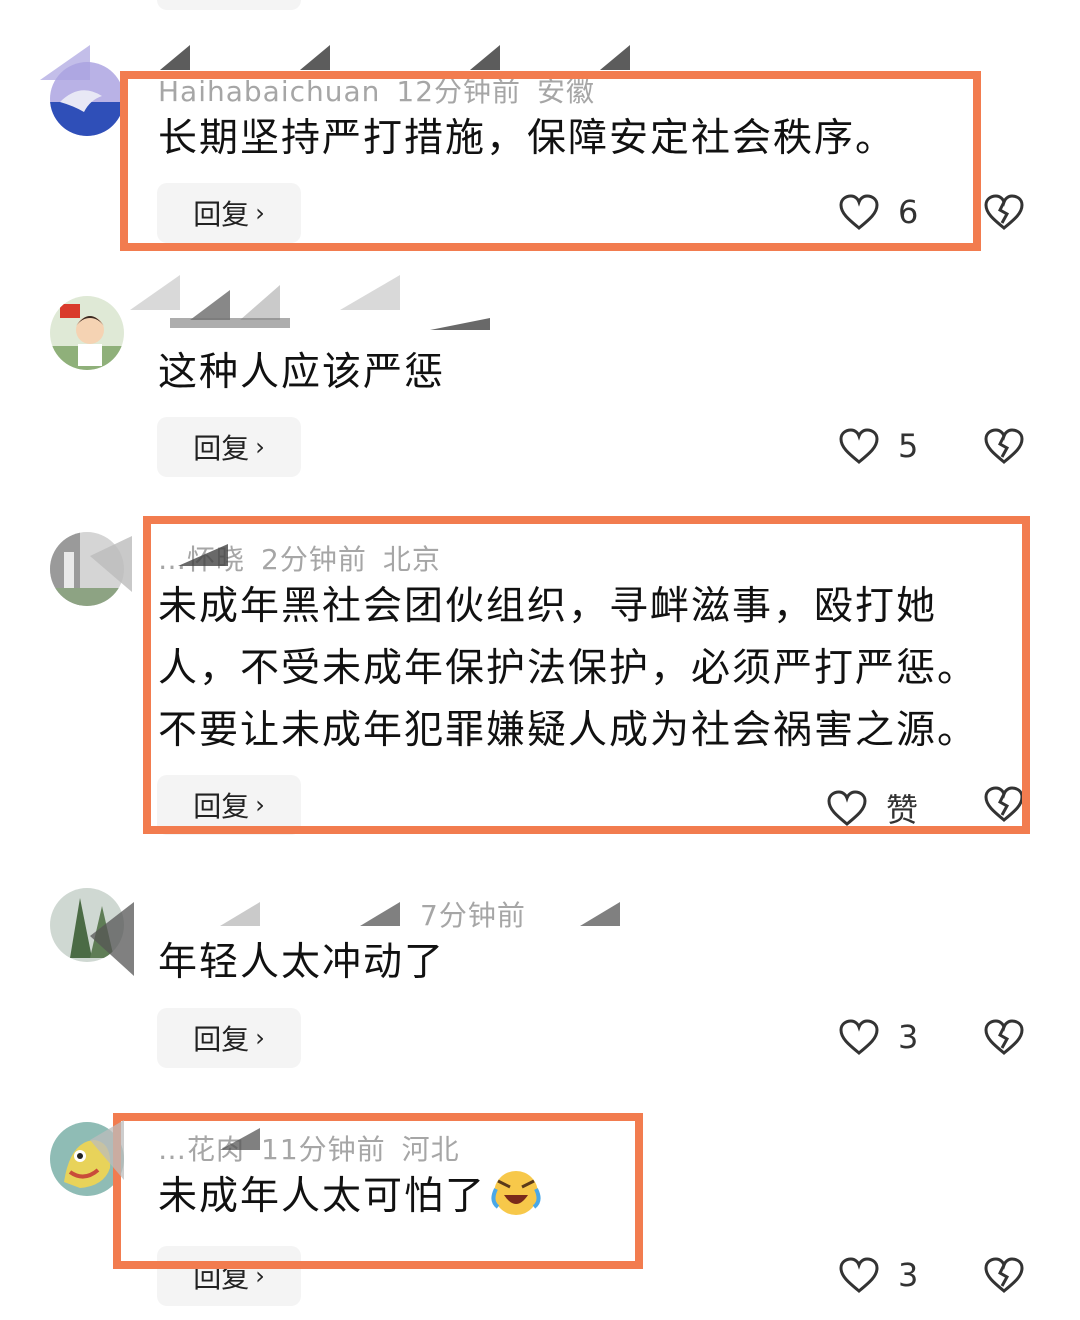 The height and width of the screenshot is (1320, 1080). What do you see at coordinates (269, 91) in the screenshot?
I see `username: Haihabaichuan` at bounding box center [269, 91].